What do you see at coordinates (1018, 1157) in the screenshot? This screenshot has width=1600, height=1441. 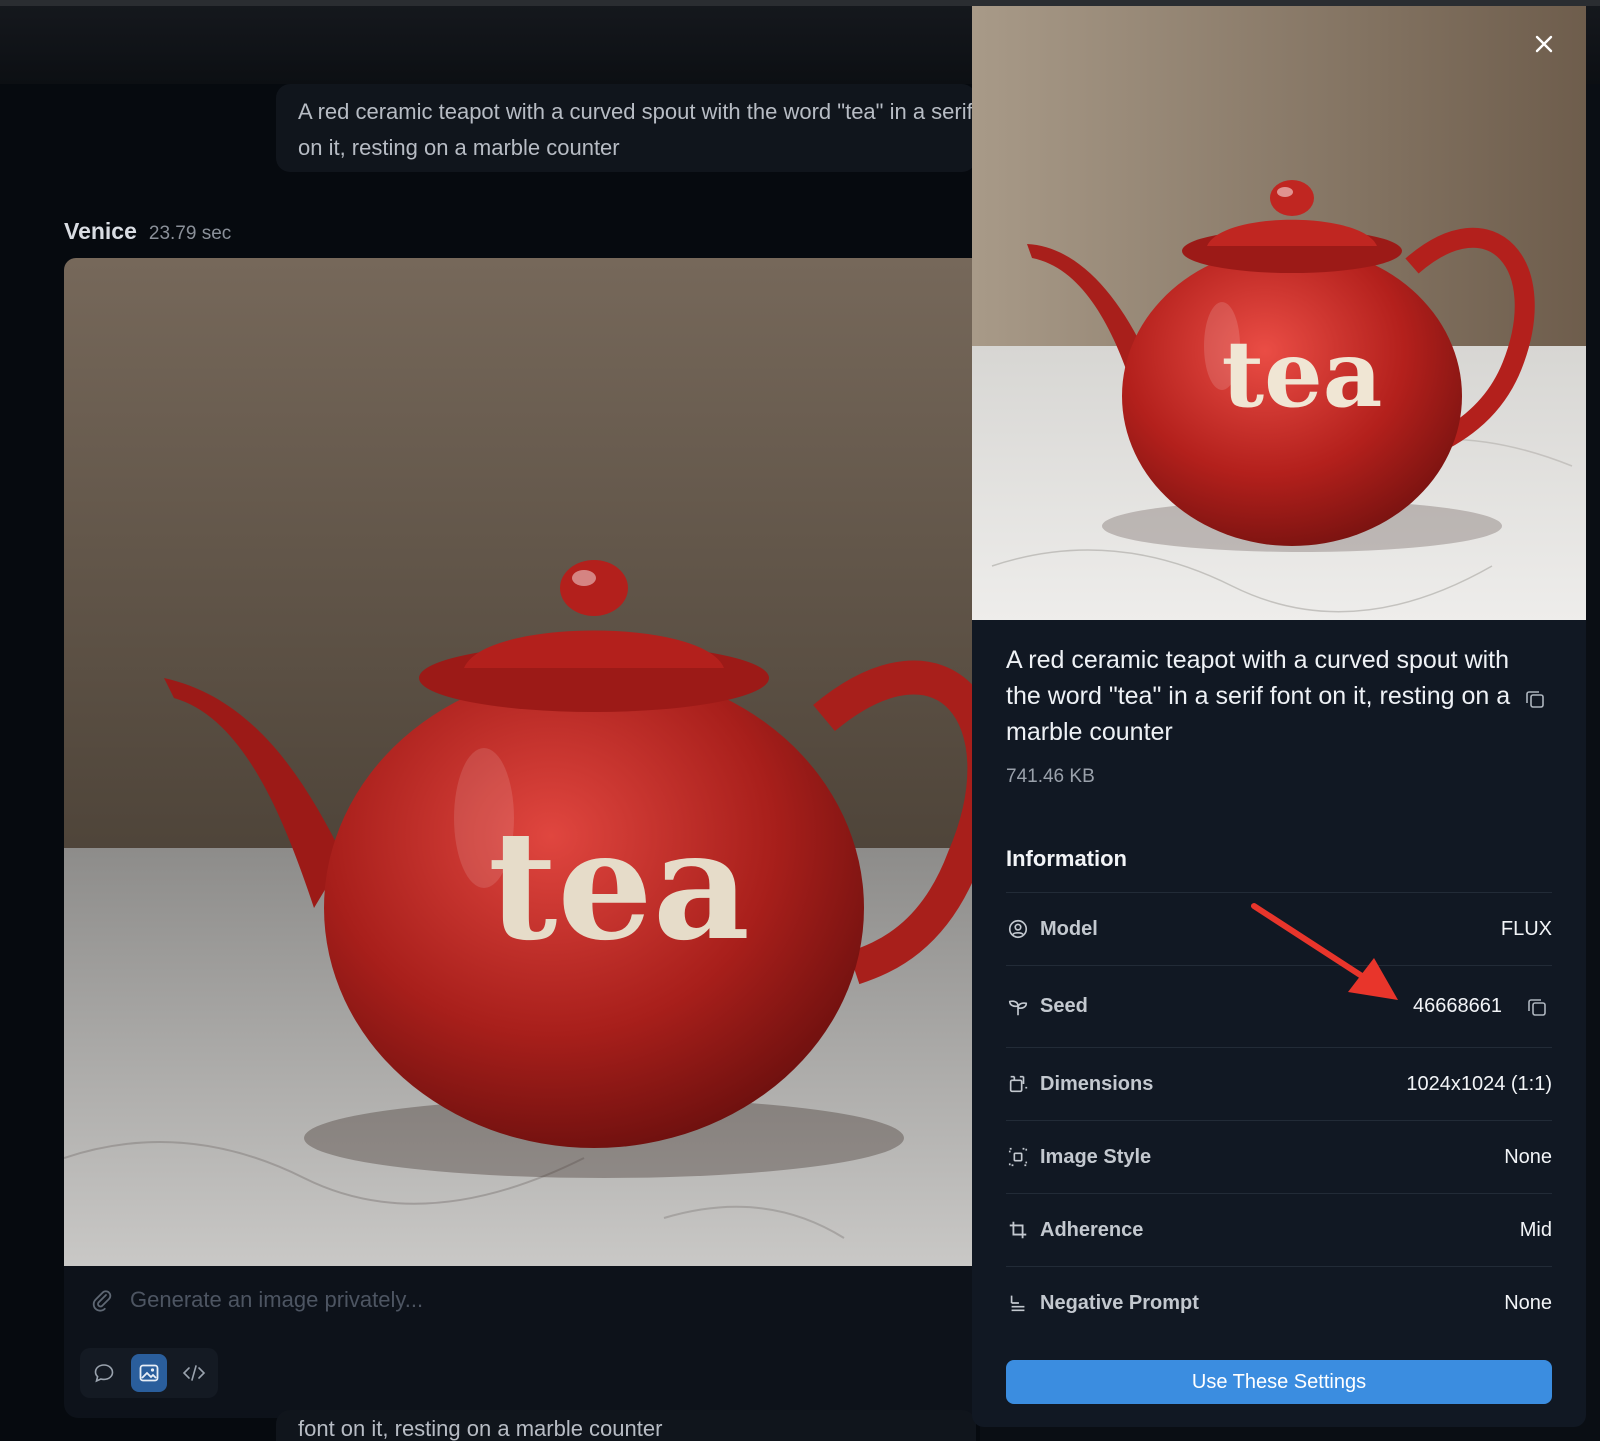 I see `focus-icon` at bounding box center [1018, 1157].